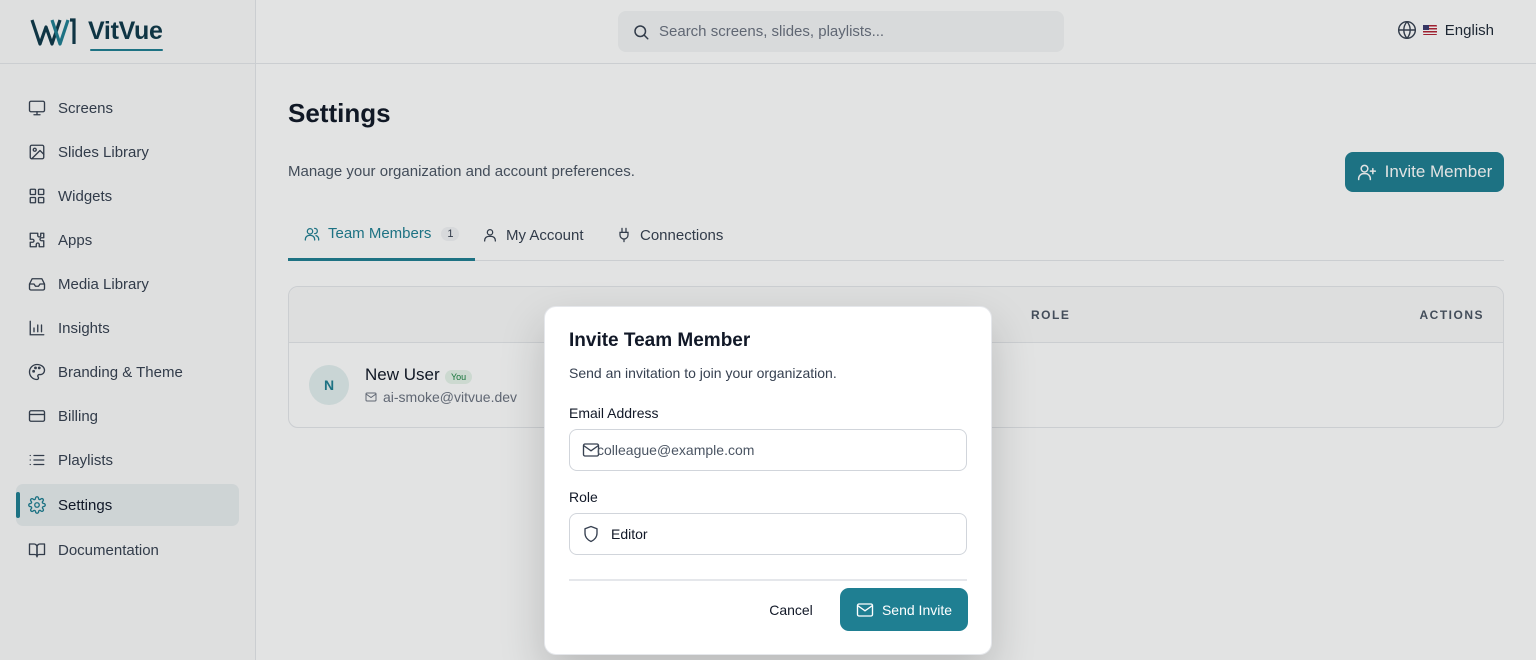  I want to click on role-label: Role, so click(583, 497).